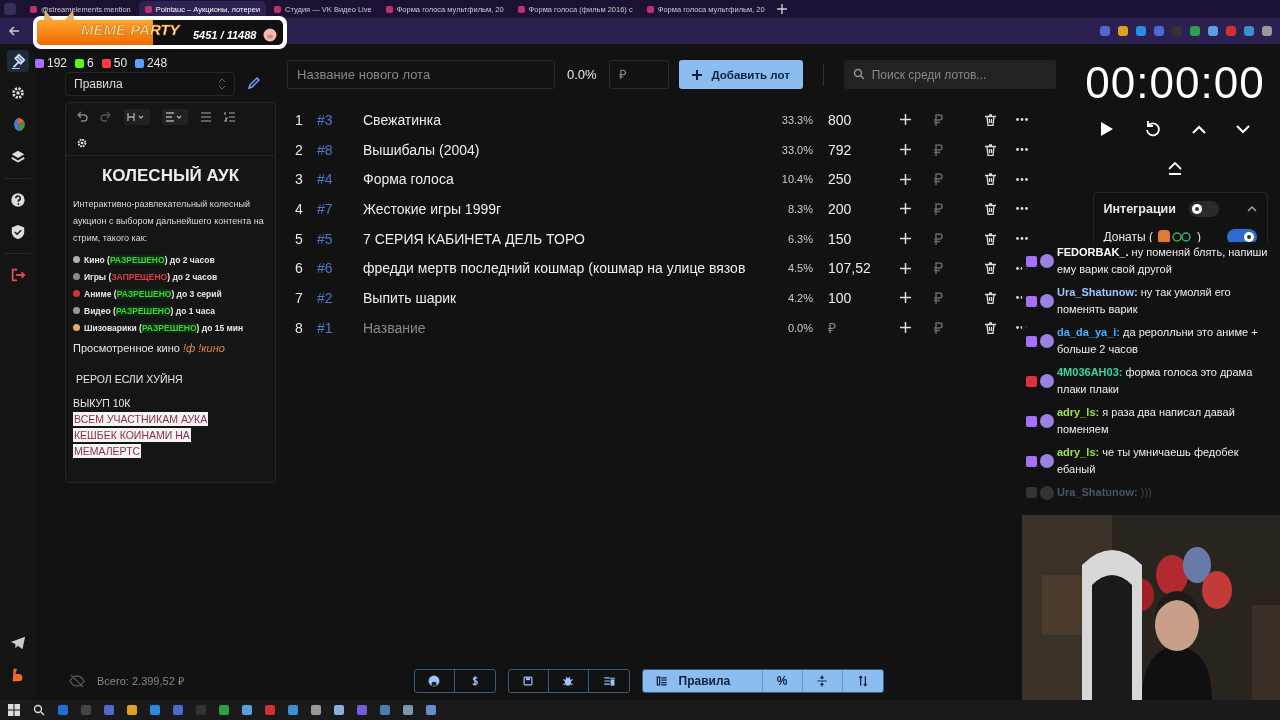 This screenshot has height=720, width=1280. I want to click on rule-item: Игры (ЗАПРЕЩЕНО) до 2 часов, so click(151, 276).